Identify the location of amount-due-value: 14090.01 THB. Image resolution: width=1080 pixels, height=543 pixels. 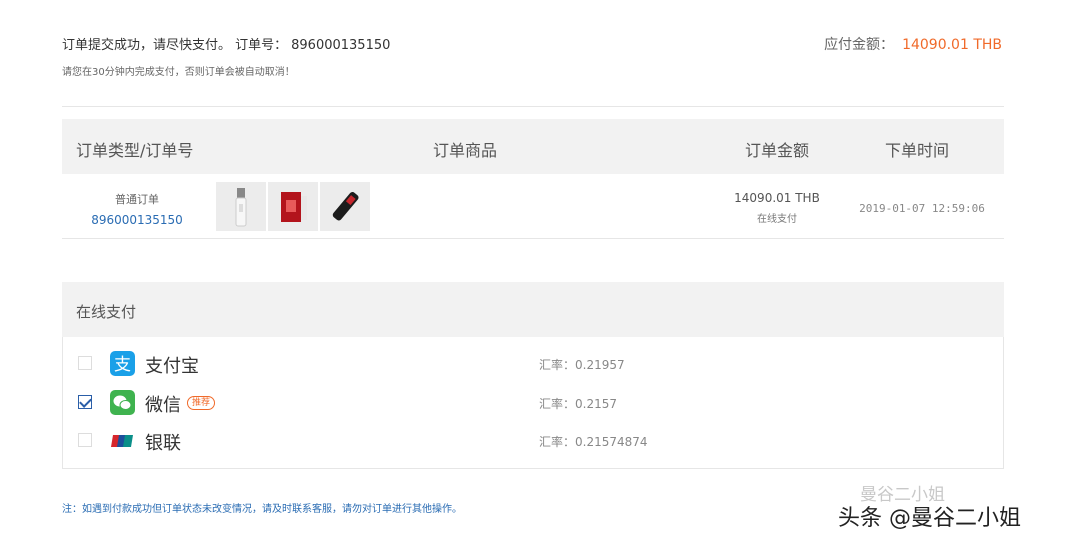
(952, 45).